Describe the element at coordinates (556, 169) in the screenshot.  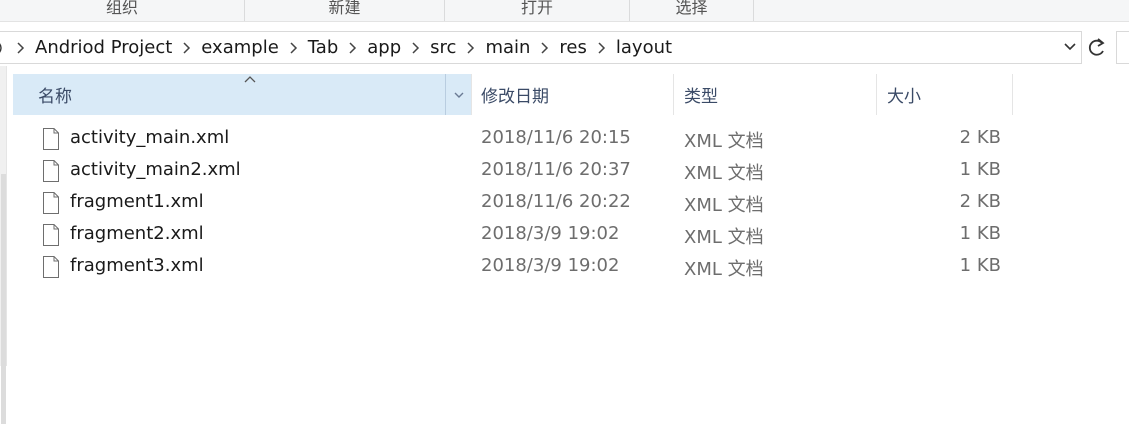
I see `file-modified-date: 2018/11/6 20:37` at that location.